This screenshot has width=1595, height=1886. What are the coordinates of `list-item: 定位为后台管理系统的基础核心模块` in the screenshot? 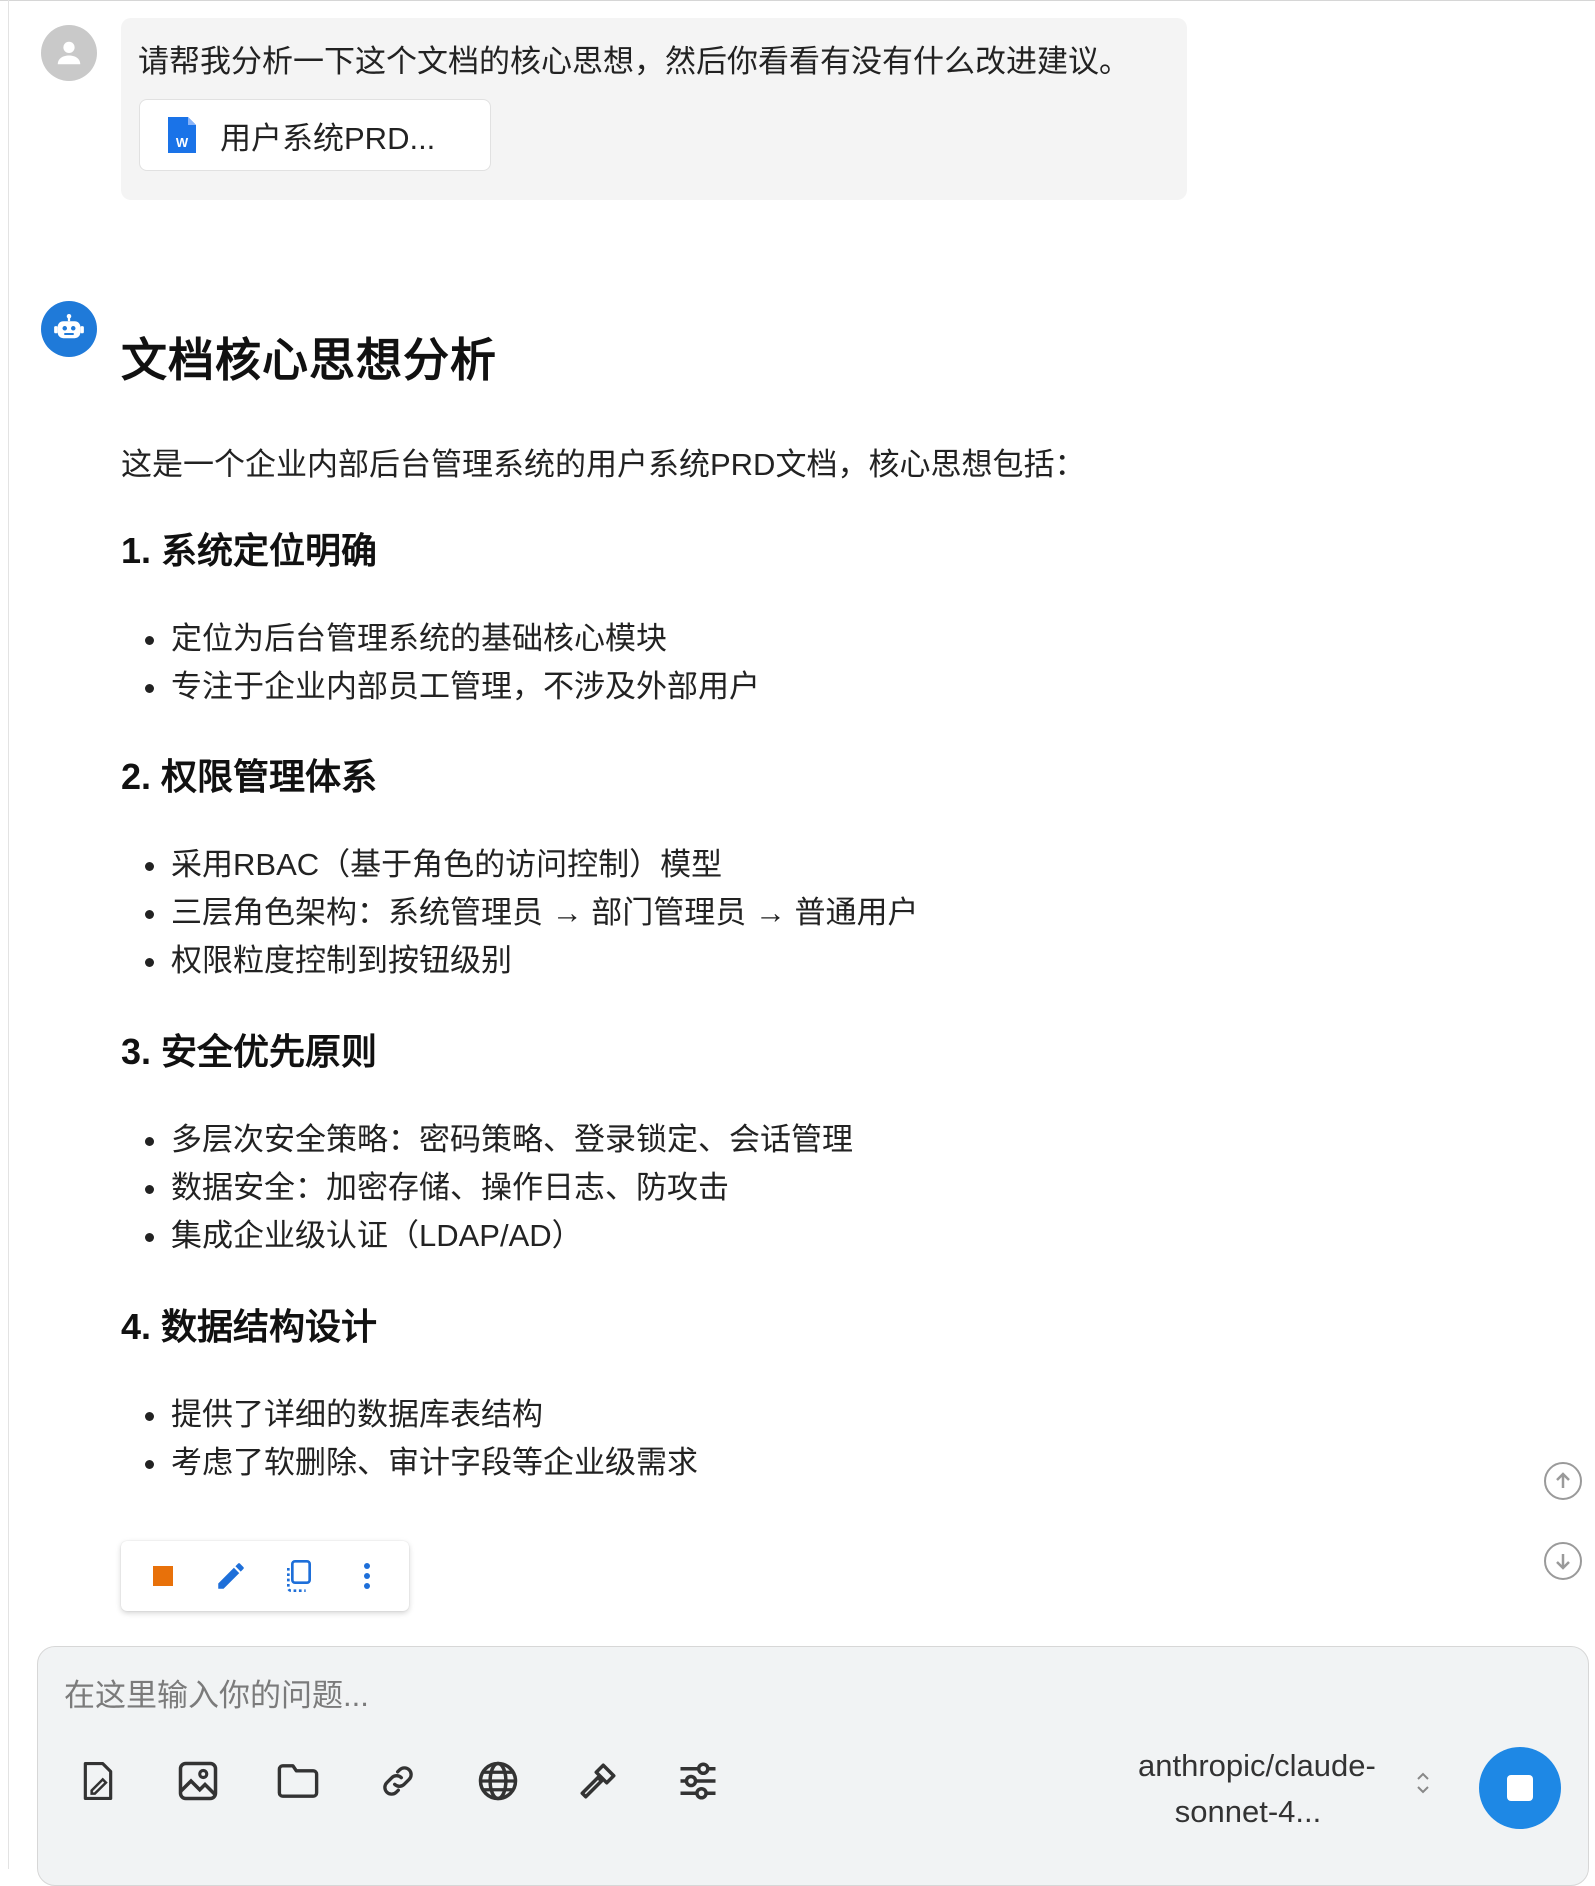 It's located at (440, 639).